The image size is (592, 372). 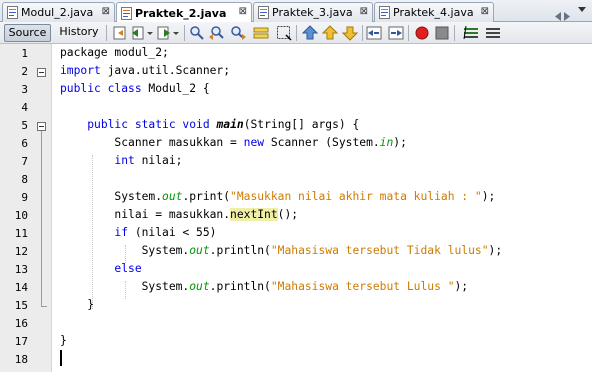 What do you see at coordinates (145, 71) in the screenshot?
I see `code-line: import java.util.Scanner;` at bounding box center [145, 71].